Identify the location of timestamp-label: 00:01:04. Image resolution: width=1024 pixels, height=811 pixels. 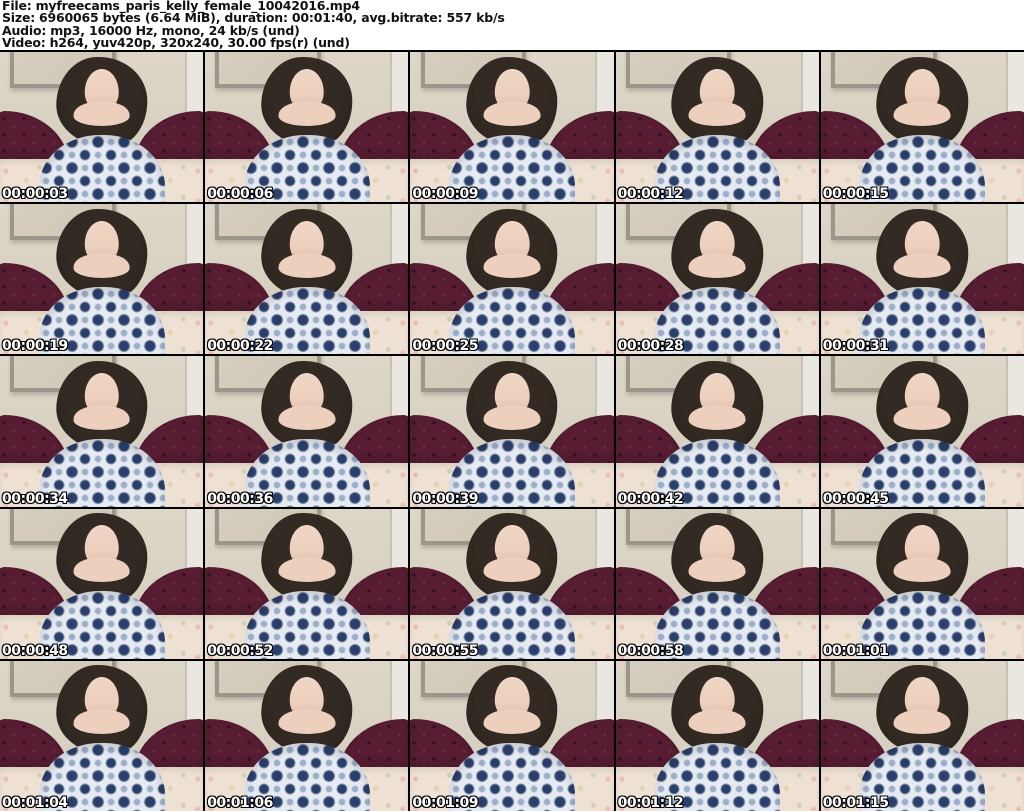
(35, 802).